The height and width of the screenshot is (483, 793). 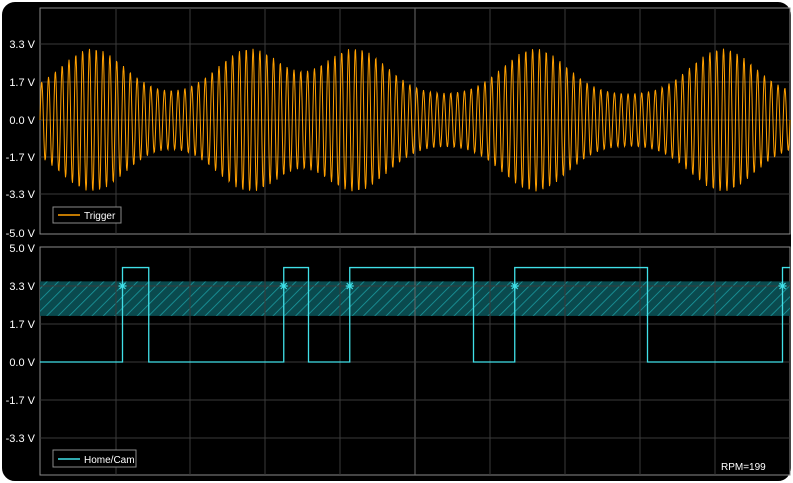 I want to click on cam-y-tick: 5.0 V, so click(x=22, y=249).